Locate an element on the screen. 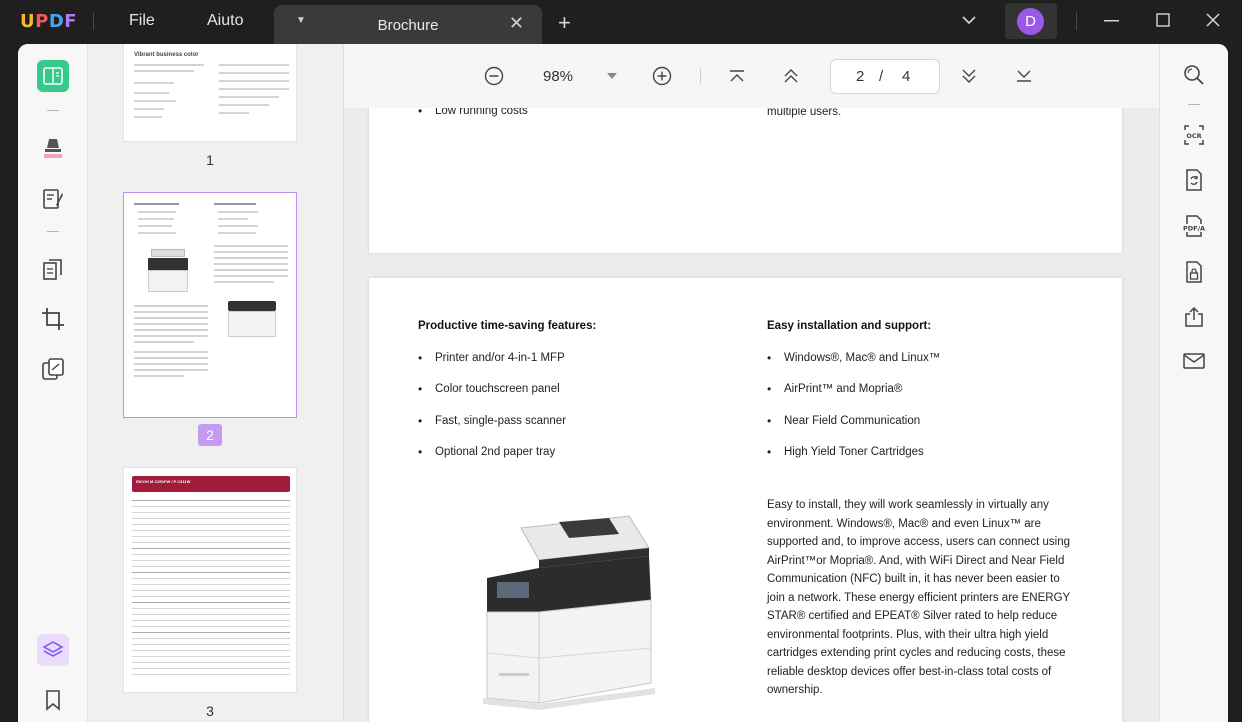 The width and height of the screenshot is (1242, 722). new-tab-icon: + is located at coordinates (564, 23).